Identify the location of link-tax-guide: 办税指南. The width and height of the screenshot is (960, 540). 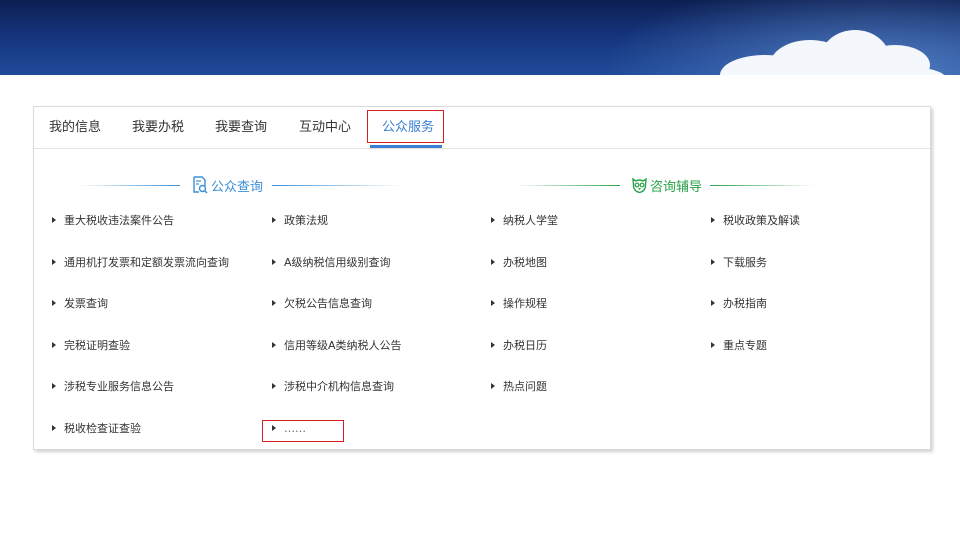
(739, 304).